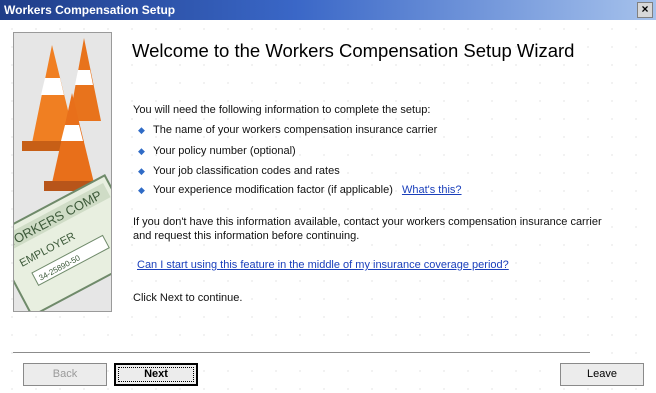 Image resolution: width=656 pixels, height=393 pixels. I want to click on continue-text: Click Next to continue., so click(188, 298).